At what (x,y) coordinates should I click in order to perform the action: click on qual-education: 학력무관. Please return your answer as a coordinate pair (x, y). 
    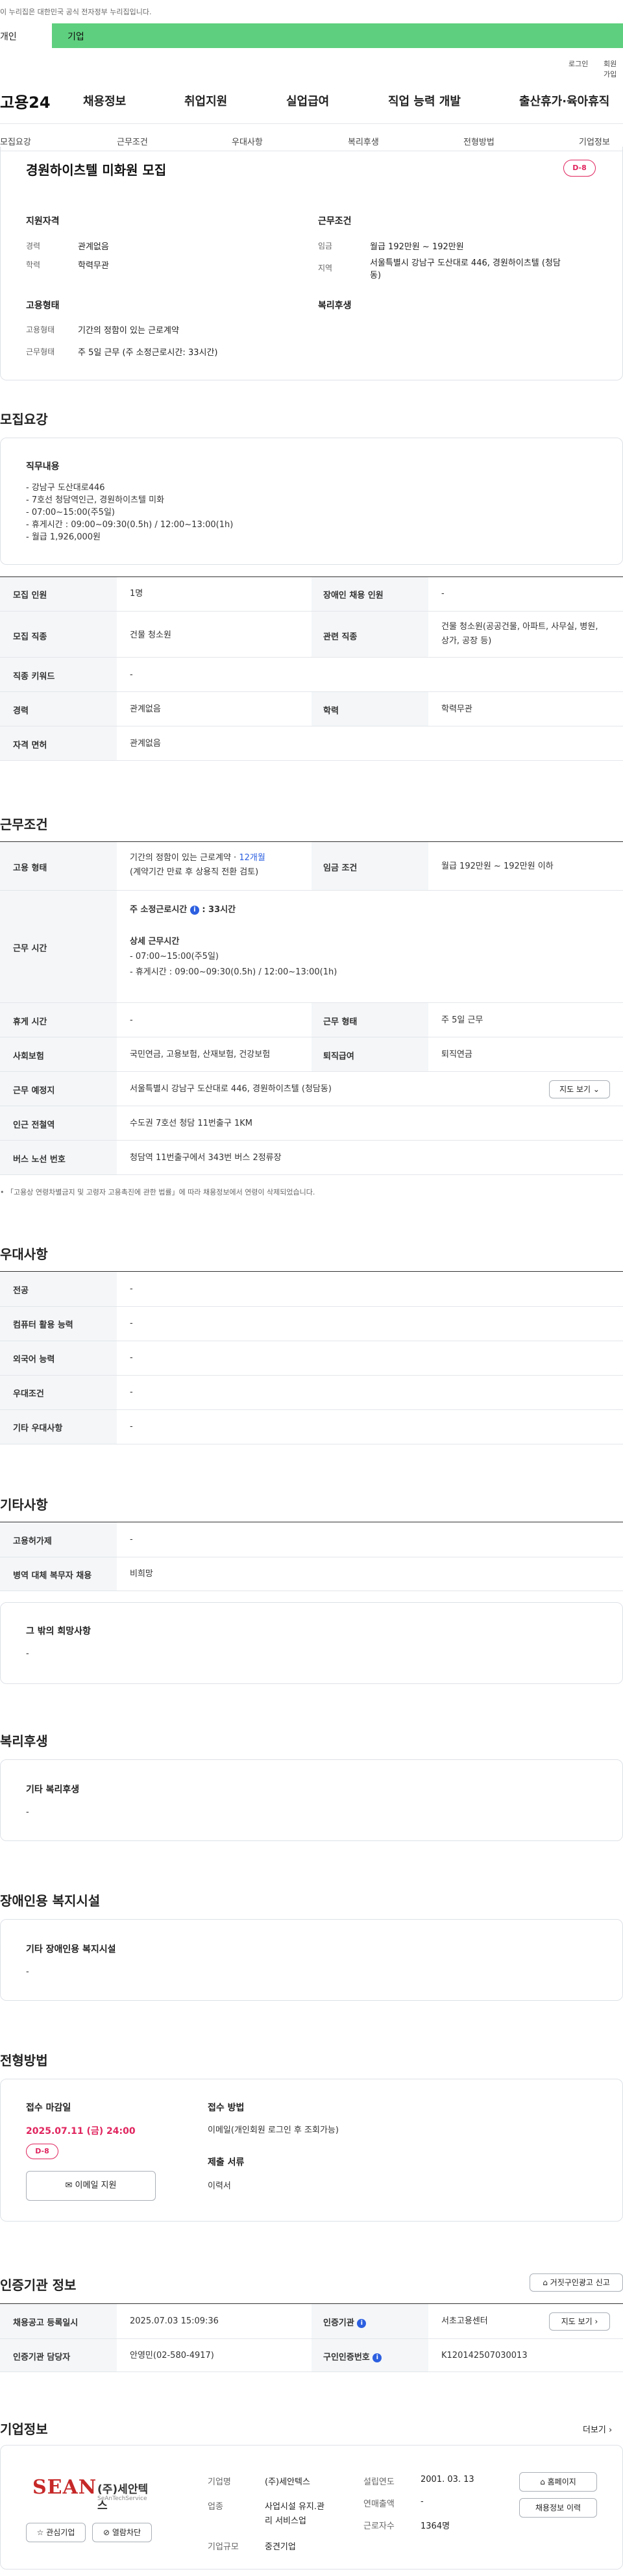
    Looking at the image, I should click on (93, 266).